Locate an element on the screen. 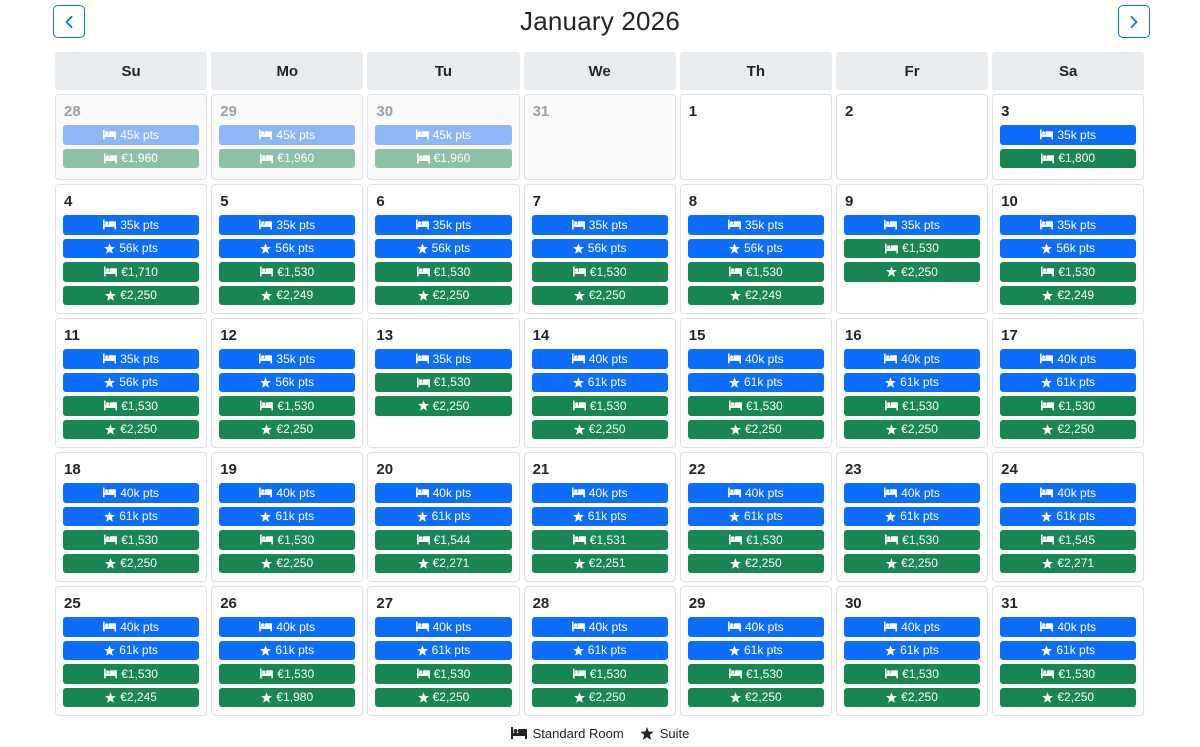 This screenshot has width=1200, height=747. day-cell: 29 40k pts 61k pts €1,530 €2,250 is located at coordinates (755, 651).